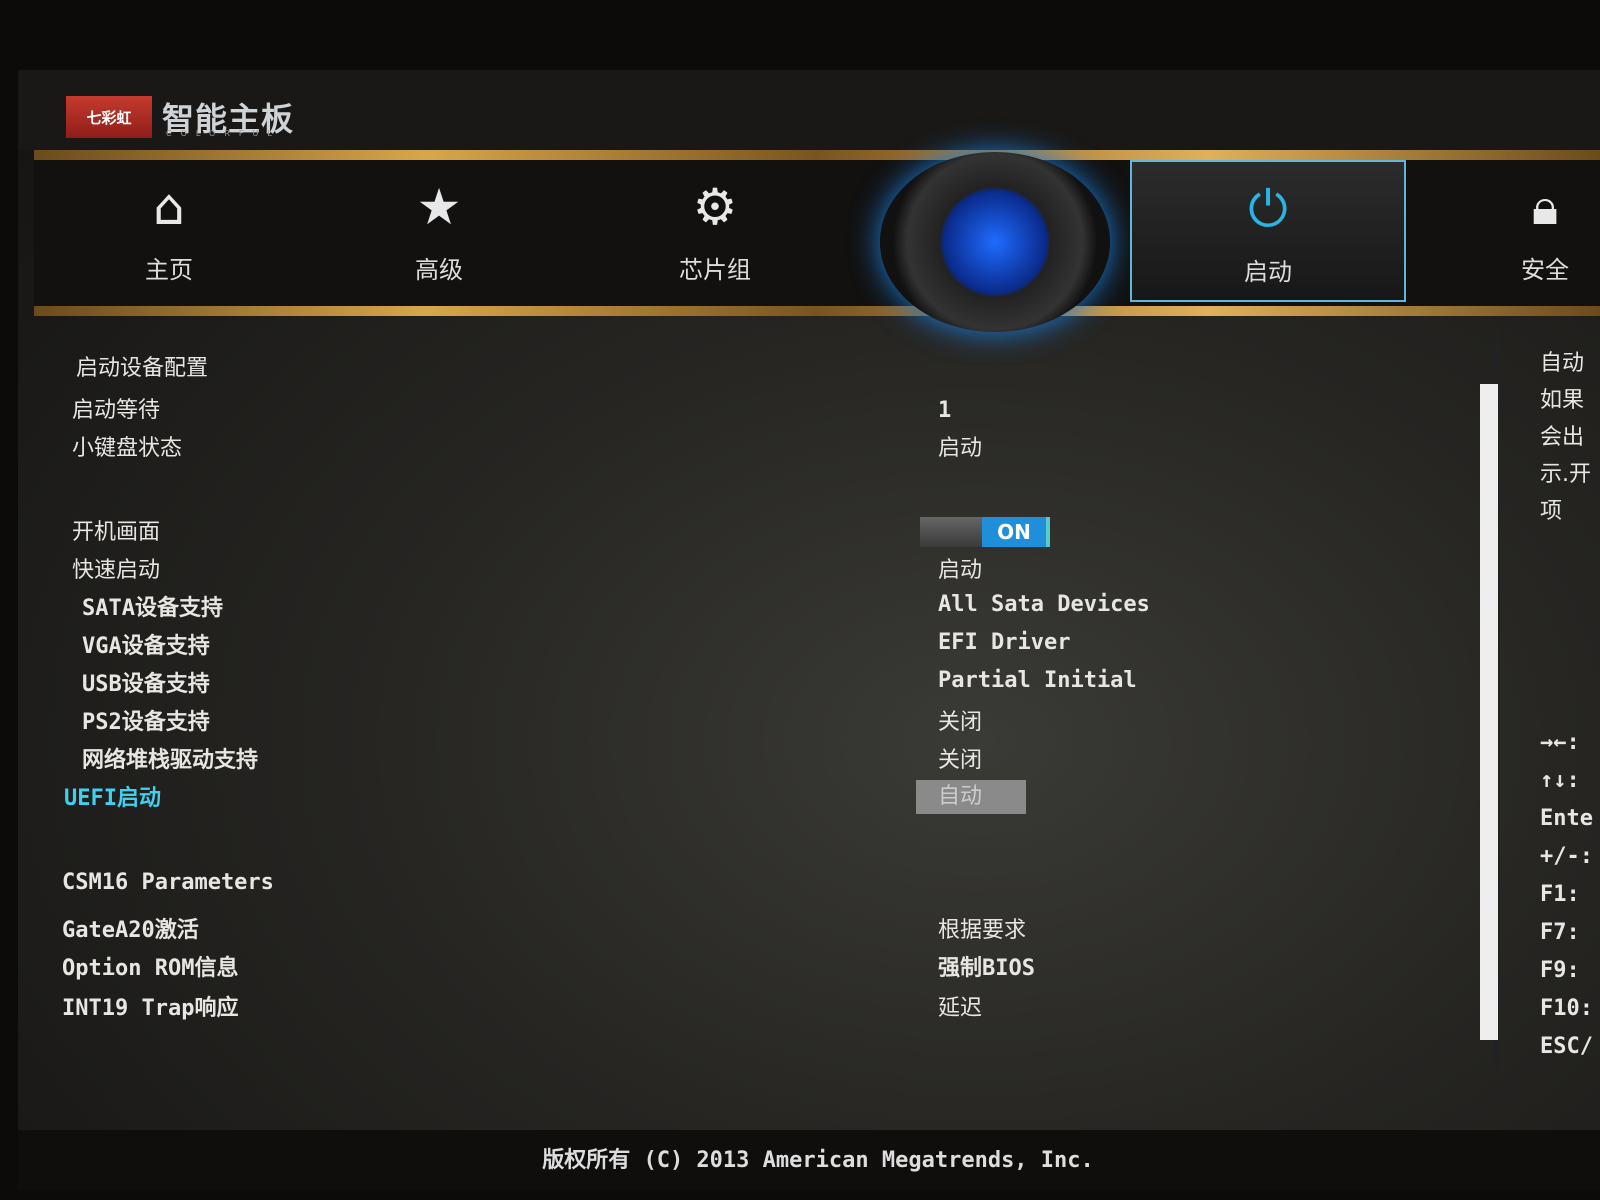 The height and width of the screenshot is (1200, 1600). I want to click on vga-value: EFI Driver, so click(1004, 642).